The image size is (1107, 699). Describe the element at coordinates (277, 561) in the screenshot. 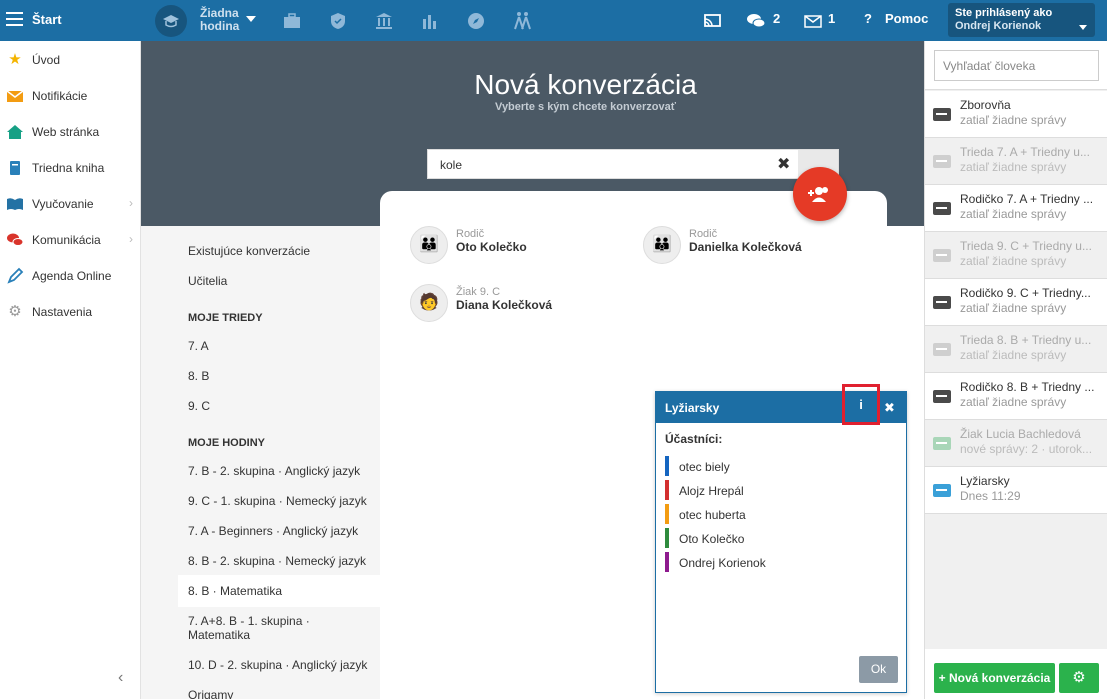

I see `lesson-item: 8. B - 2. skupina · Nemecký jazyk` at that location.